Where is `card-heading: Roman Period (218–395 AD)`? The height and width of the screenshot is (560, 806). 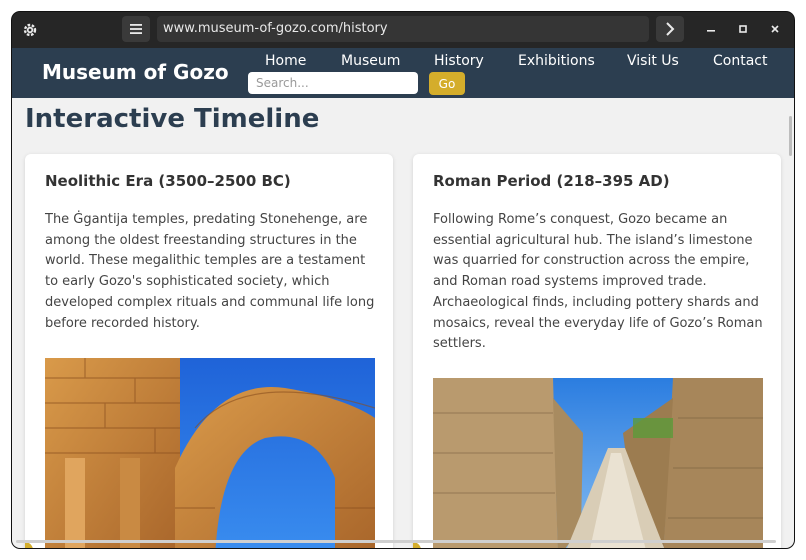 card-heading: Roman Period (218–395 AD) is located at coordinates (551, 181).